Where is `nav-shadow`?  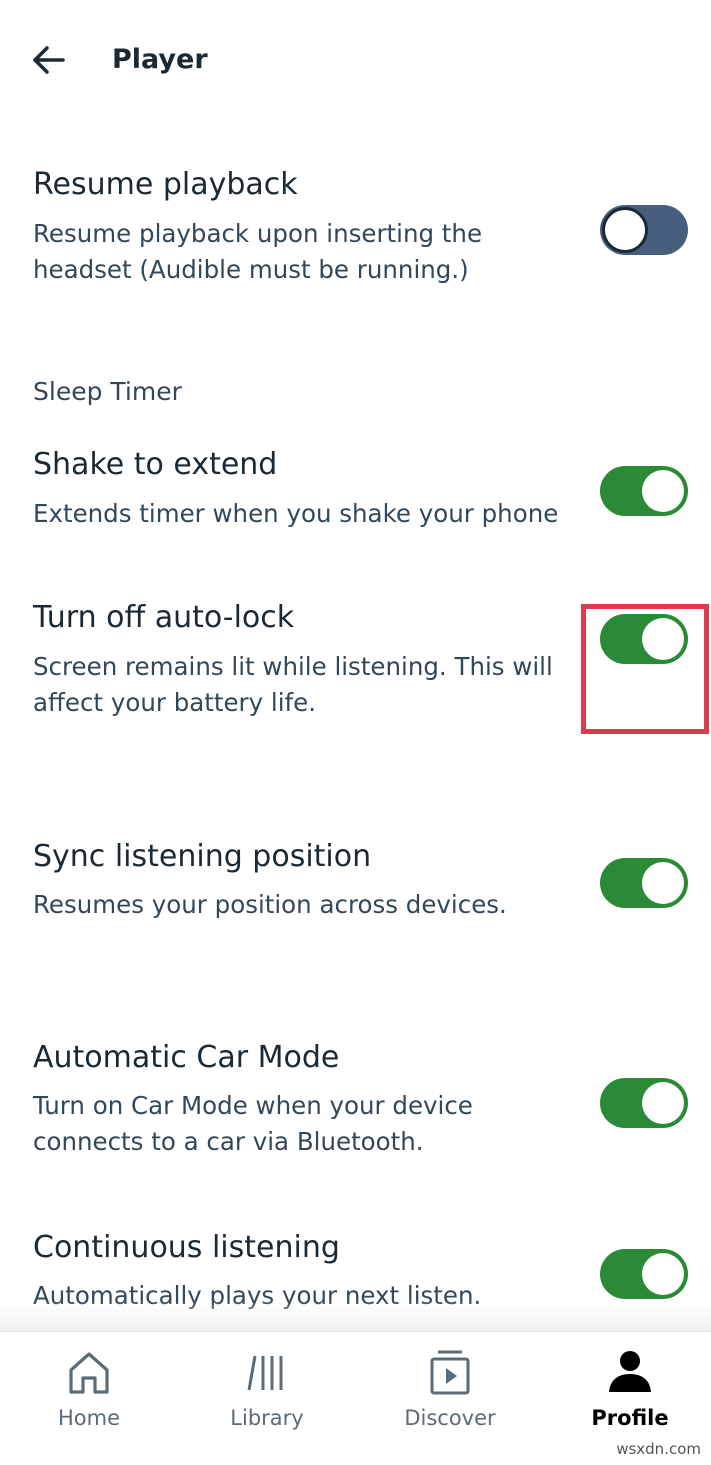 nav-shadow is located at coordinates (355, 1316).